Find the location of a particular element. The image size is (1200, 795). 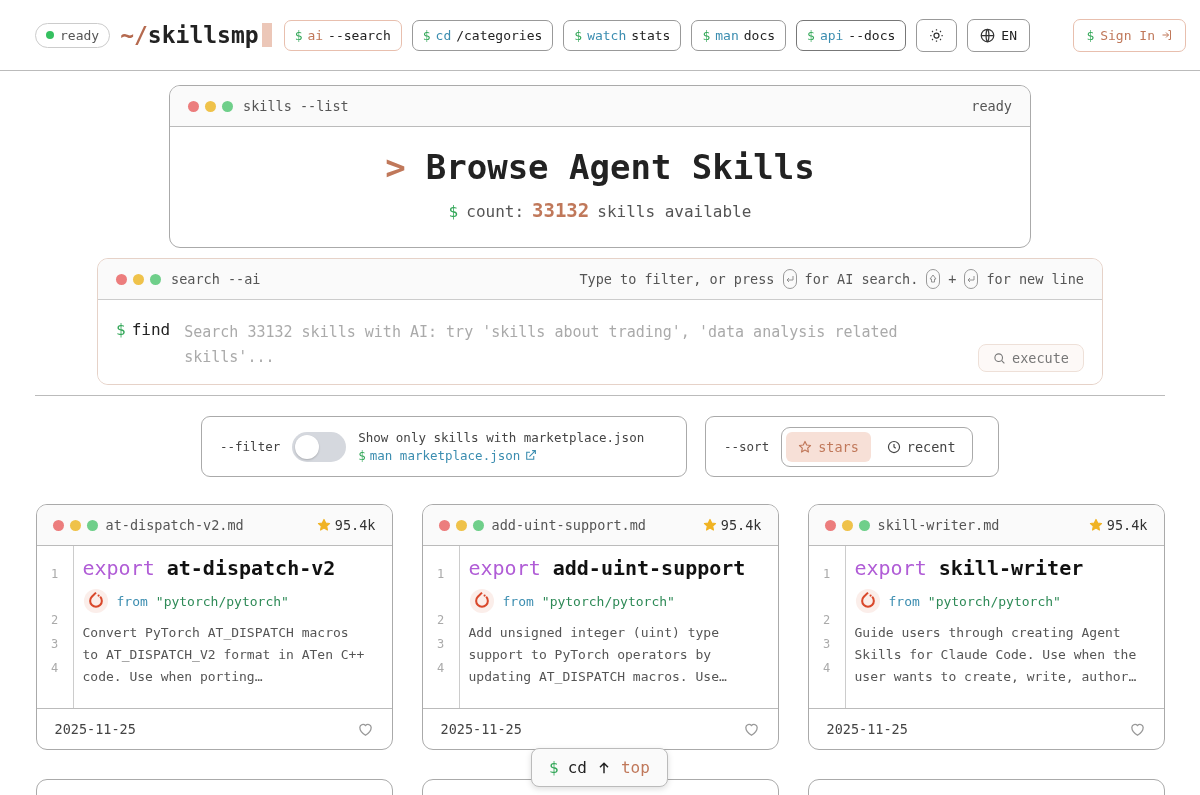

toggle-switch is located at coordinates (319, 446).